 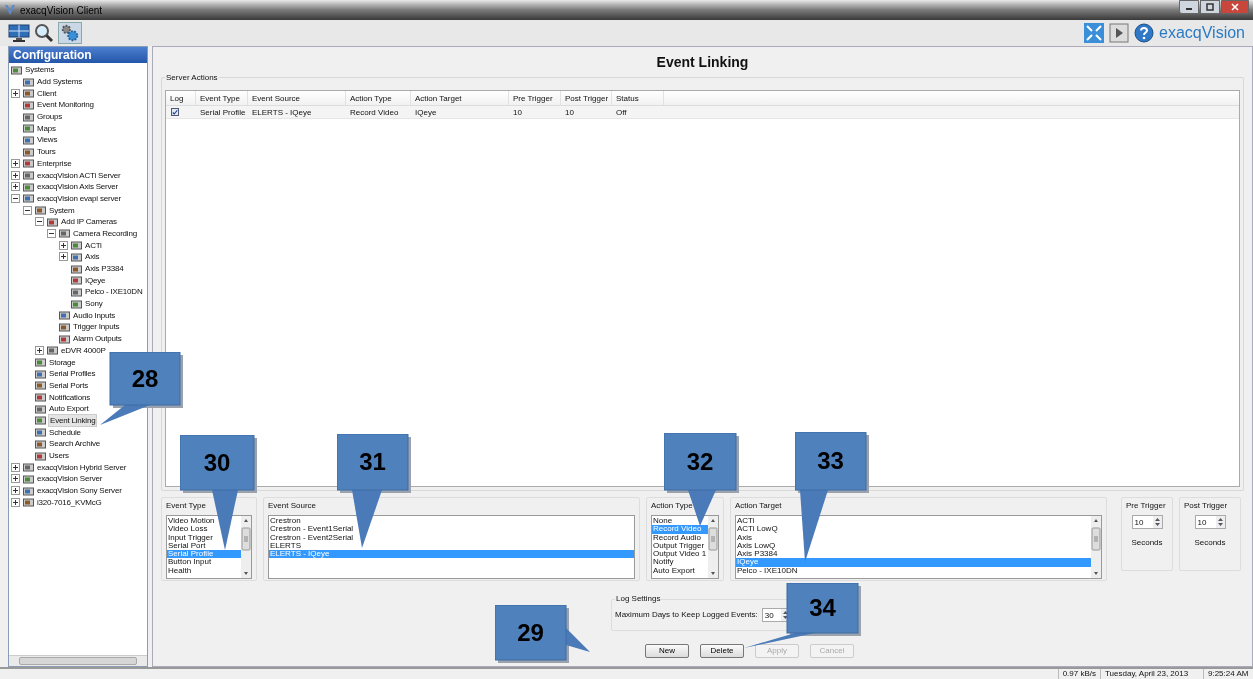 I want to click on checkbox, so click(x=175, y=112).